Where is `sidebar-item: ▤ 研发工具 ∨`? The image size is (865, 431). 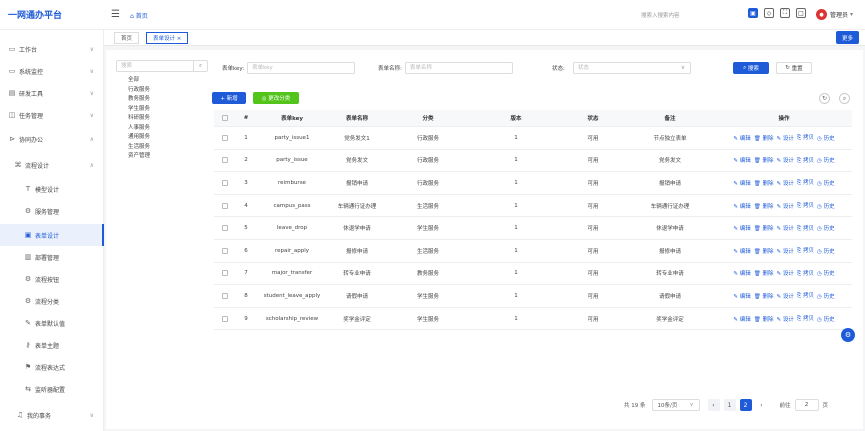
sidebar-item: ▤ 研发工具 ∨ is located at coordinates (52, 93).